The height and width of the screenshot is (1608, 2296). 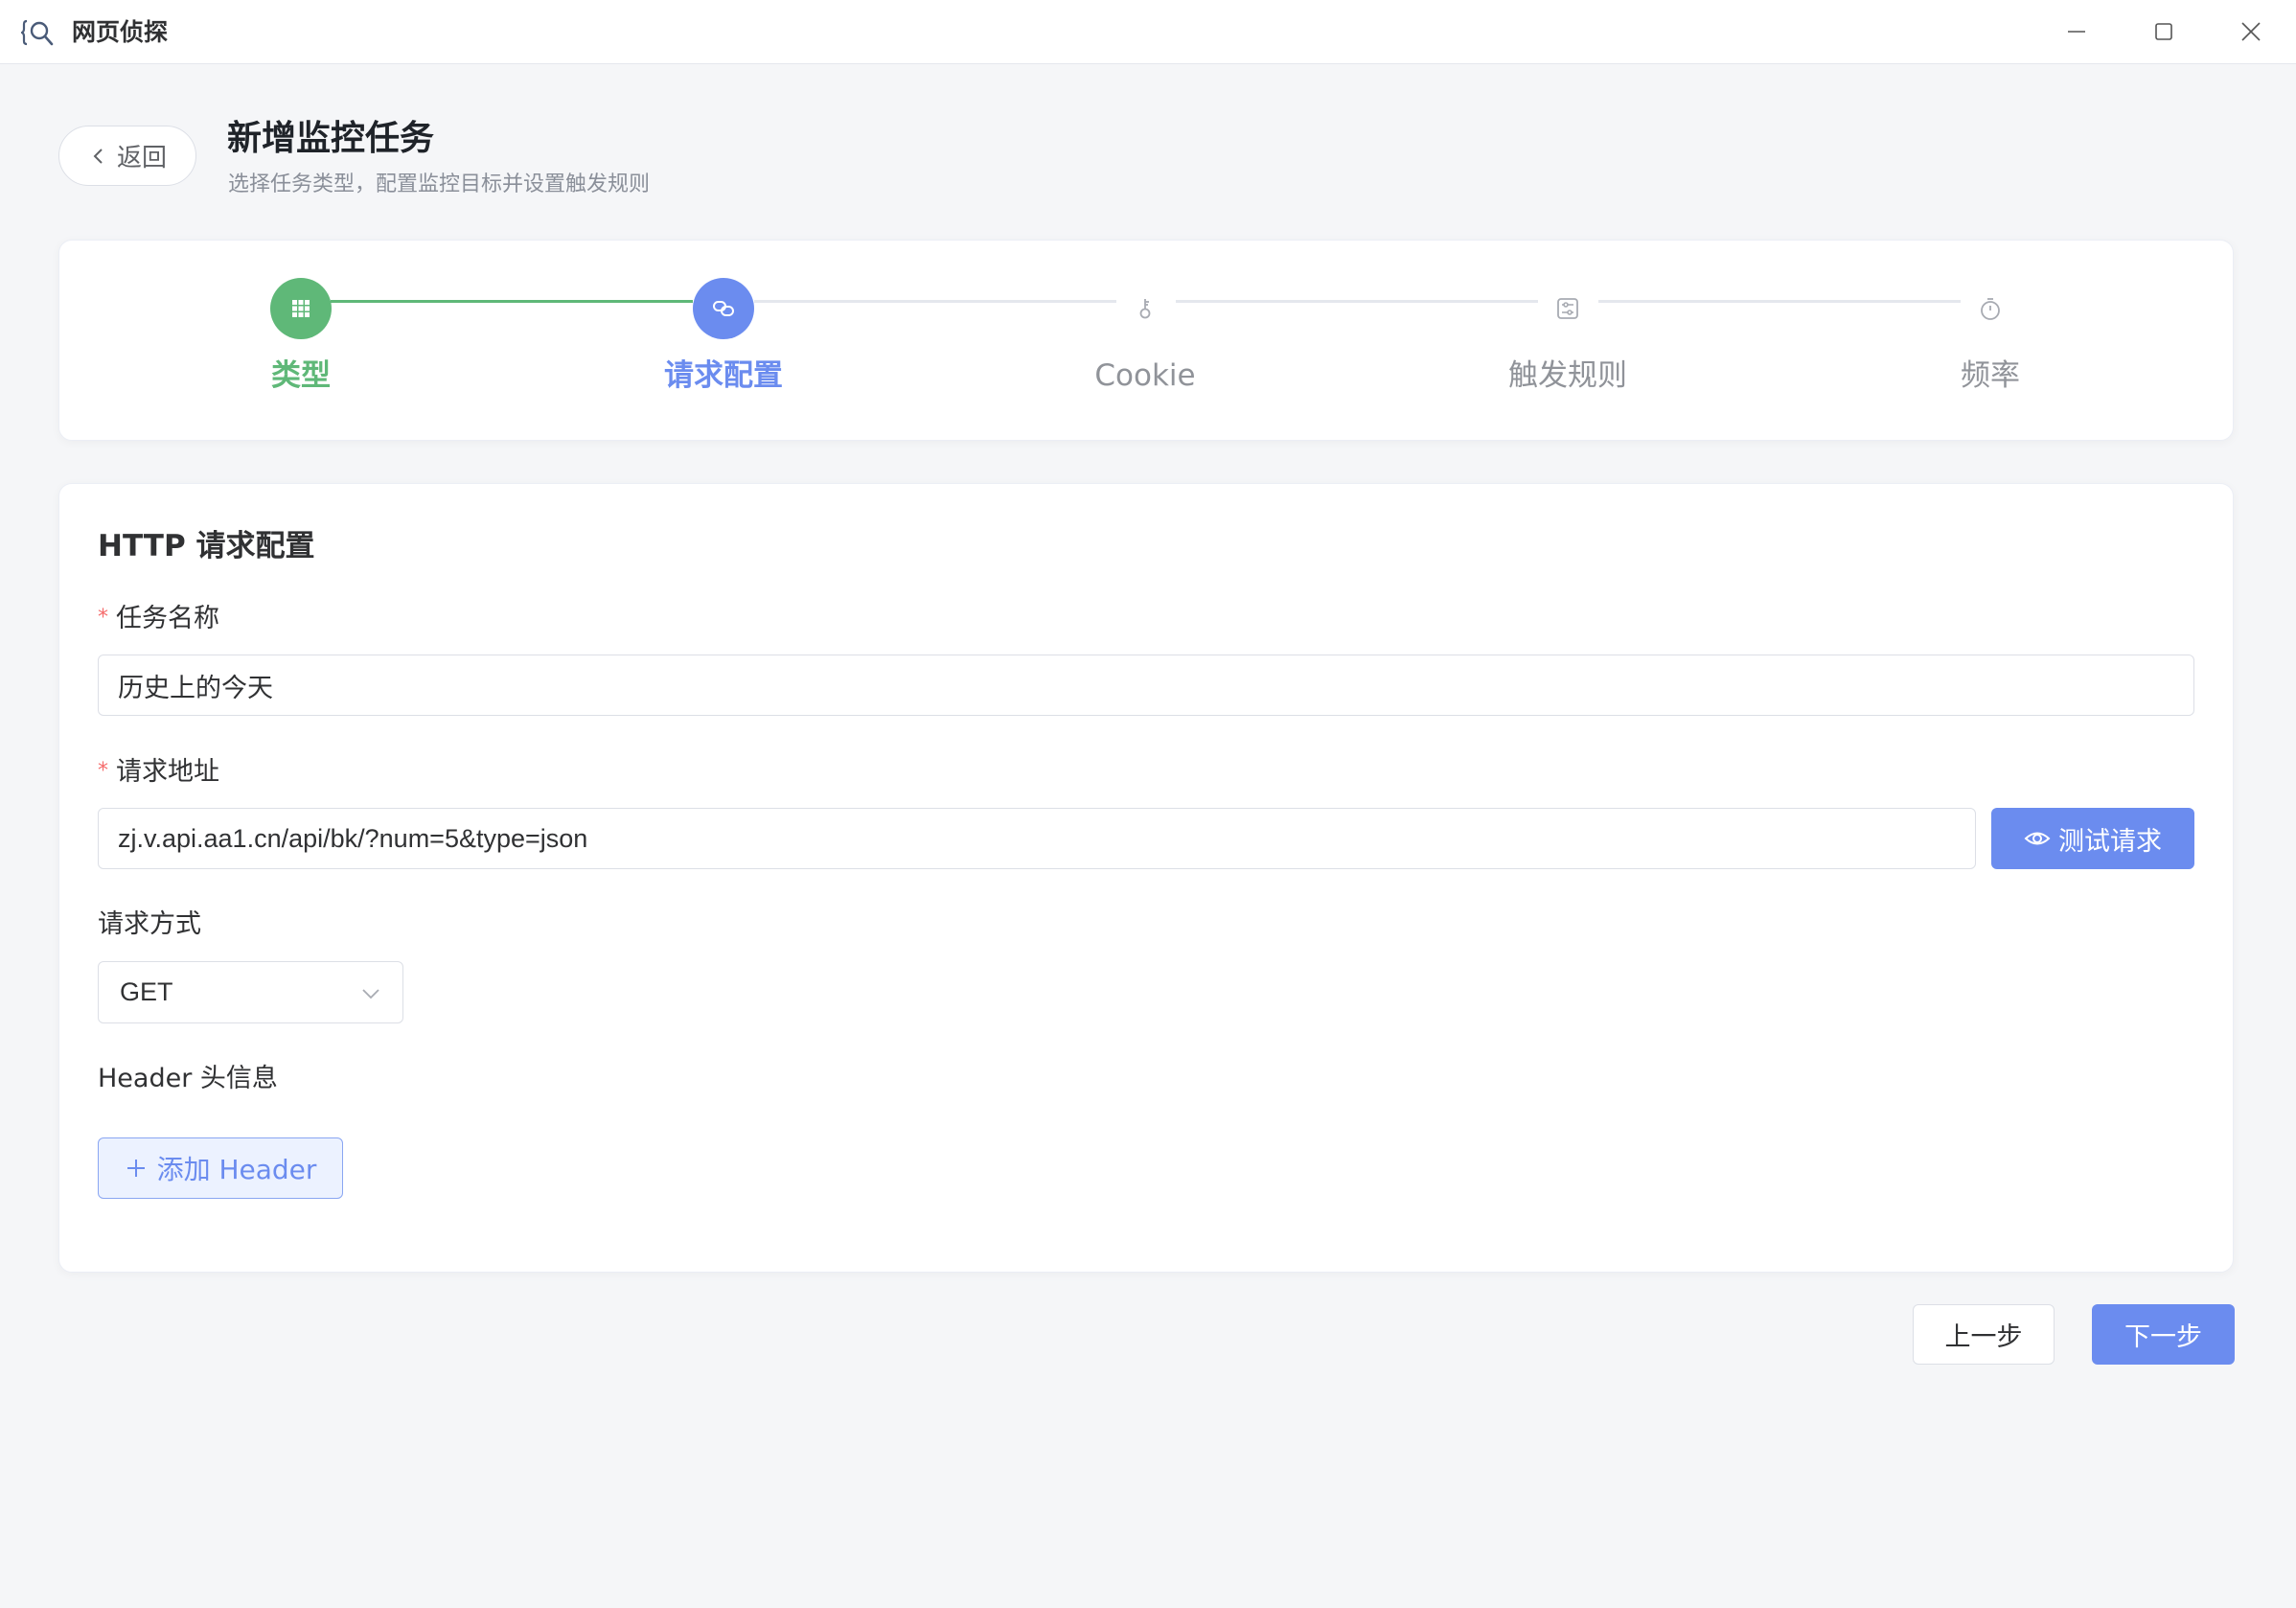 What do you see at coordinates (1990, 376) in the screenshot?
I see `step-label-frequency: 频率` at bounding box center [1990, 376].